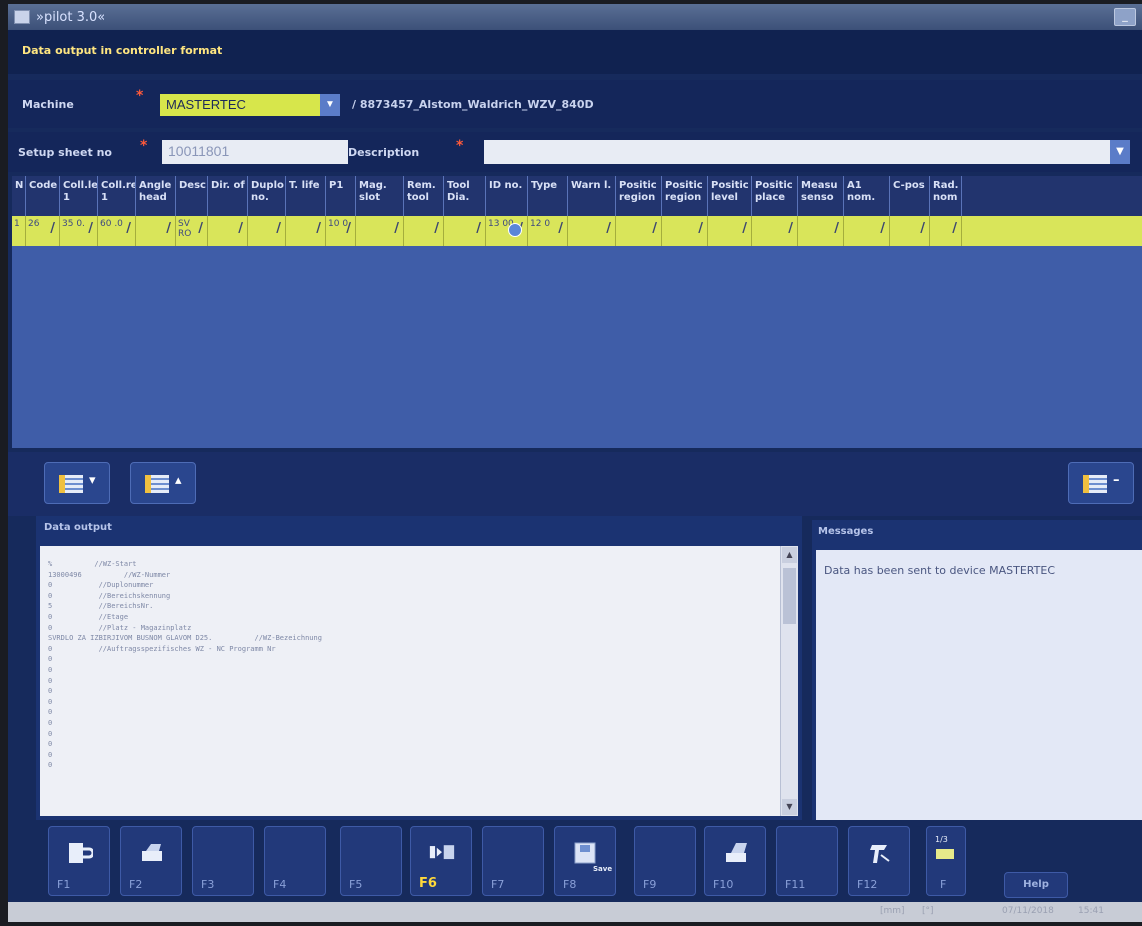 This screenshot has height=926, width=1142. Describe the element at coordinates (151, 861) in the screenshot. I see `f2-button: F2` at that location.